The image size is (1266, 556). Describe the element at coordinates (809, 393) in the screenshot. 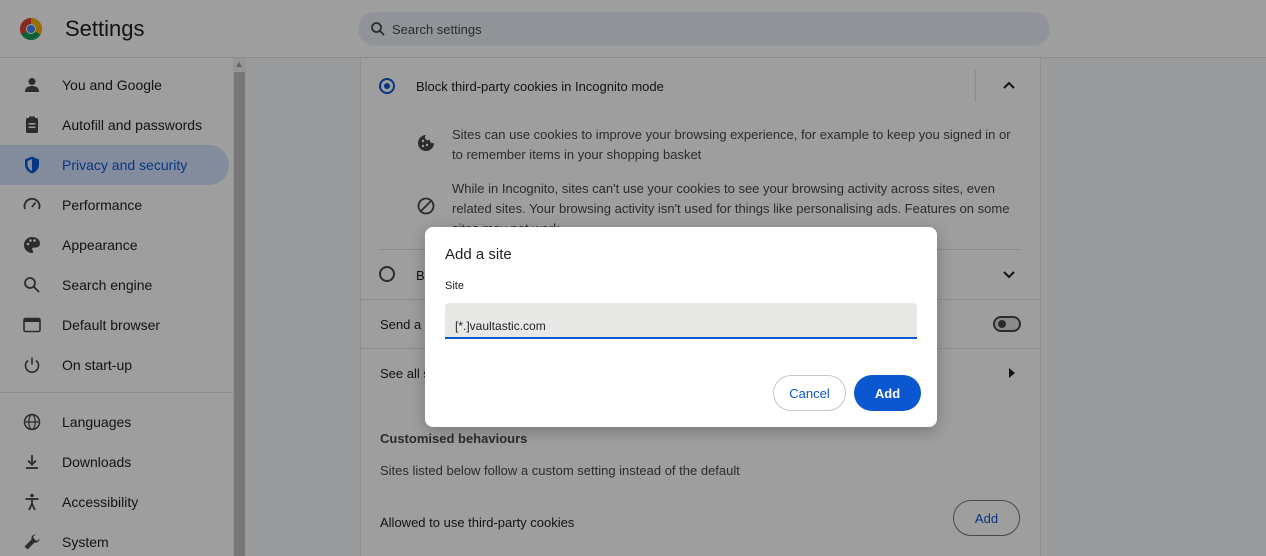

I see `cancel-button: Cancel` at that location.